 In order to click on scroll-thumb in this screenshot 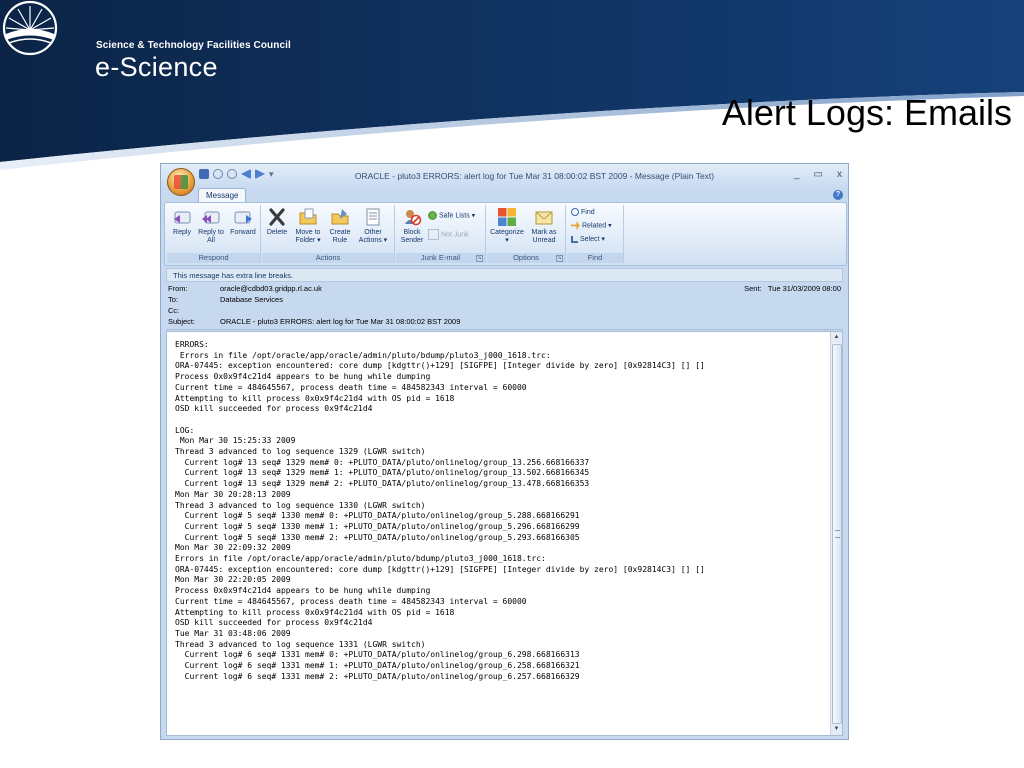, I will do `click(837, 534)`.